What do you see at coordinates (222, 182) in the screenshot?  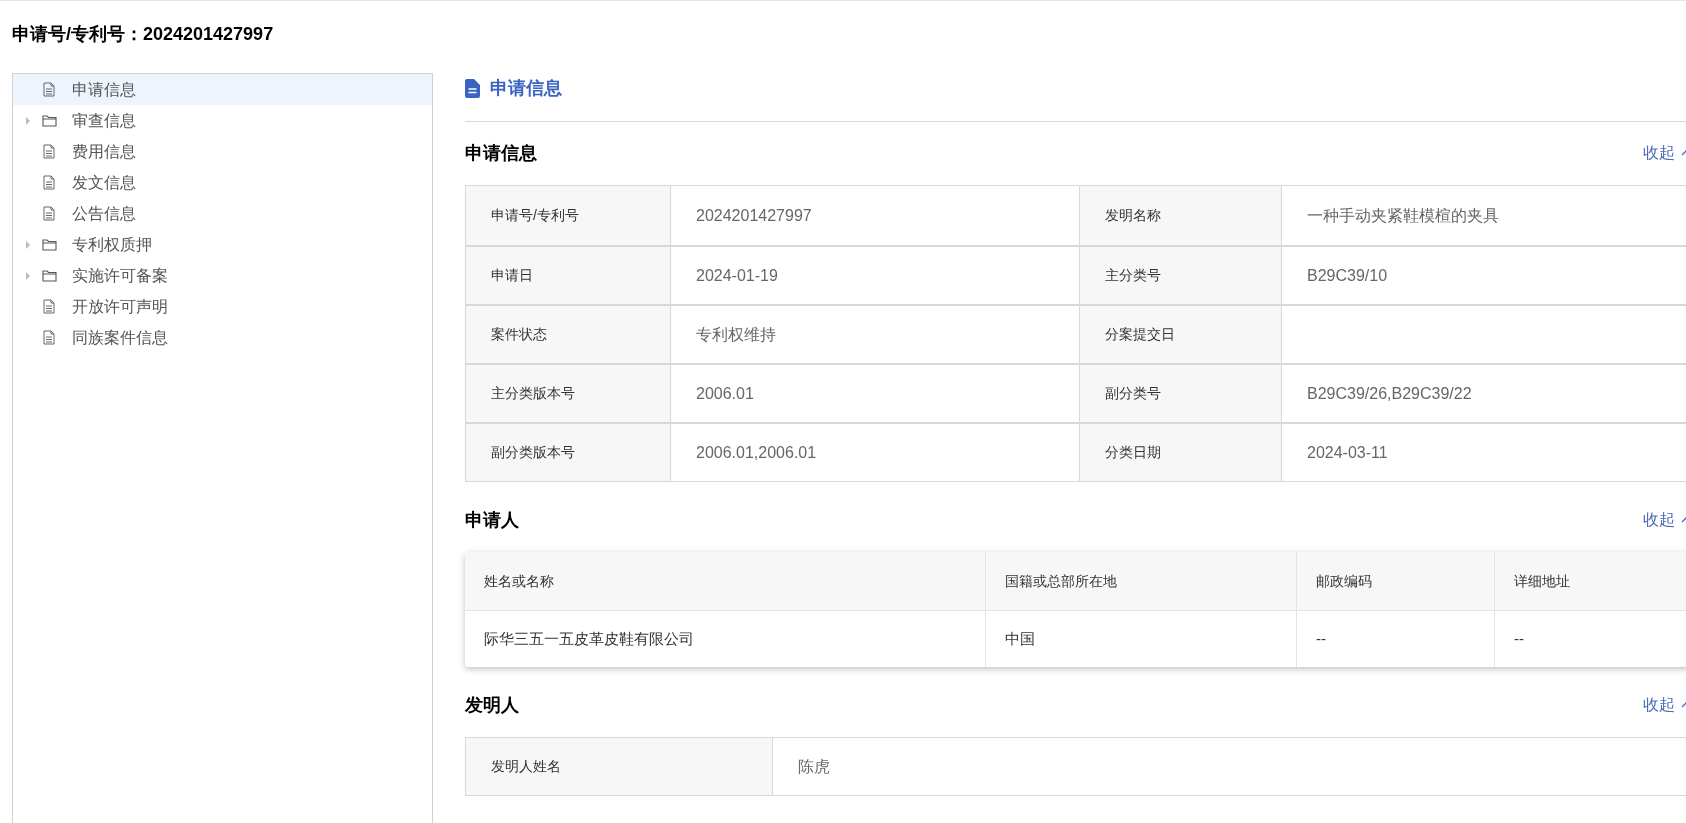 I see `tree-item: 发文信息` at bounding box center [222, 182].